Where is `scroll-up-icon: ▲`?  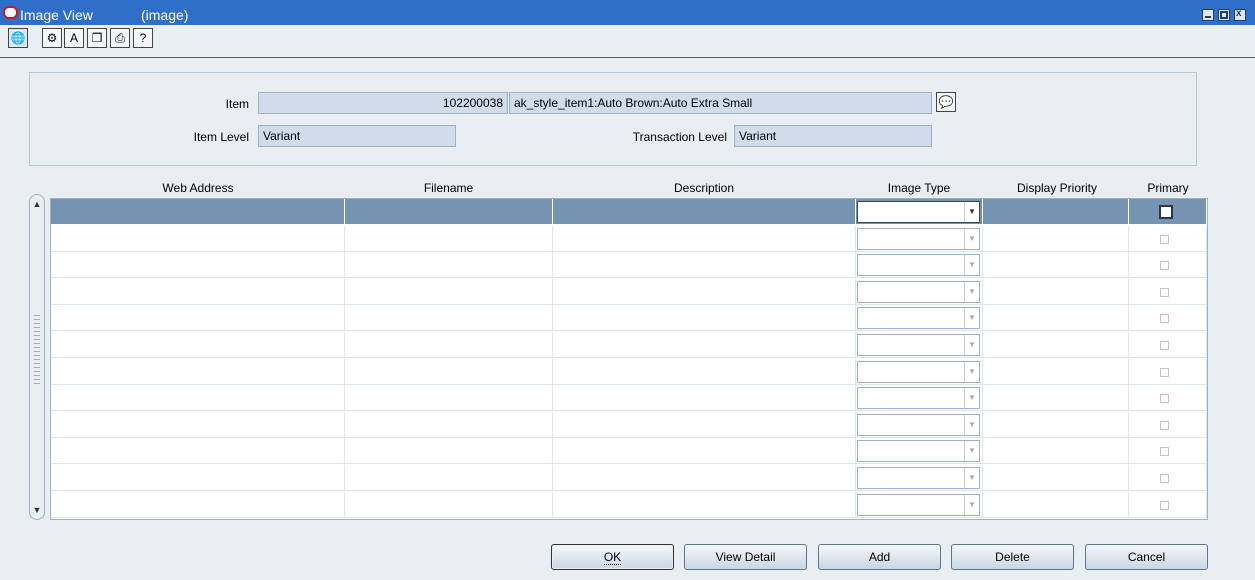
scroll-up-icon: ▲ is located at coordinates (37, 204).